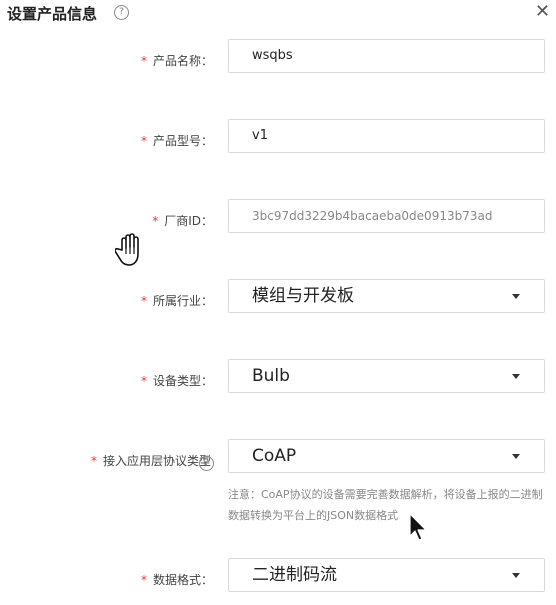 This screenshot has width=556, height=605. I want to click on vendor-id-label-text: 厂商ID：, so click(188, 221).